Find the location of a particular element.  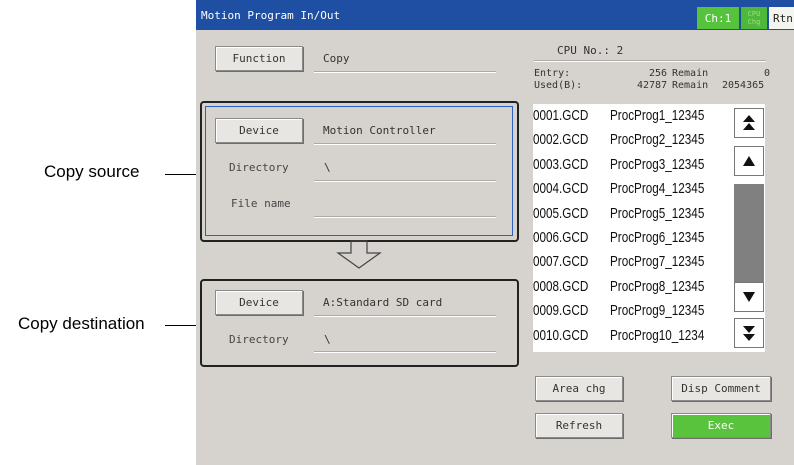

cpu-number-label: CPU No.: 2 is located at coordinates (590, 50).